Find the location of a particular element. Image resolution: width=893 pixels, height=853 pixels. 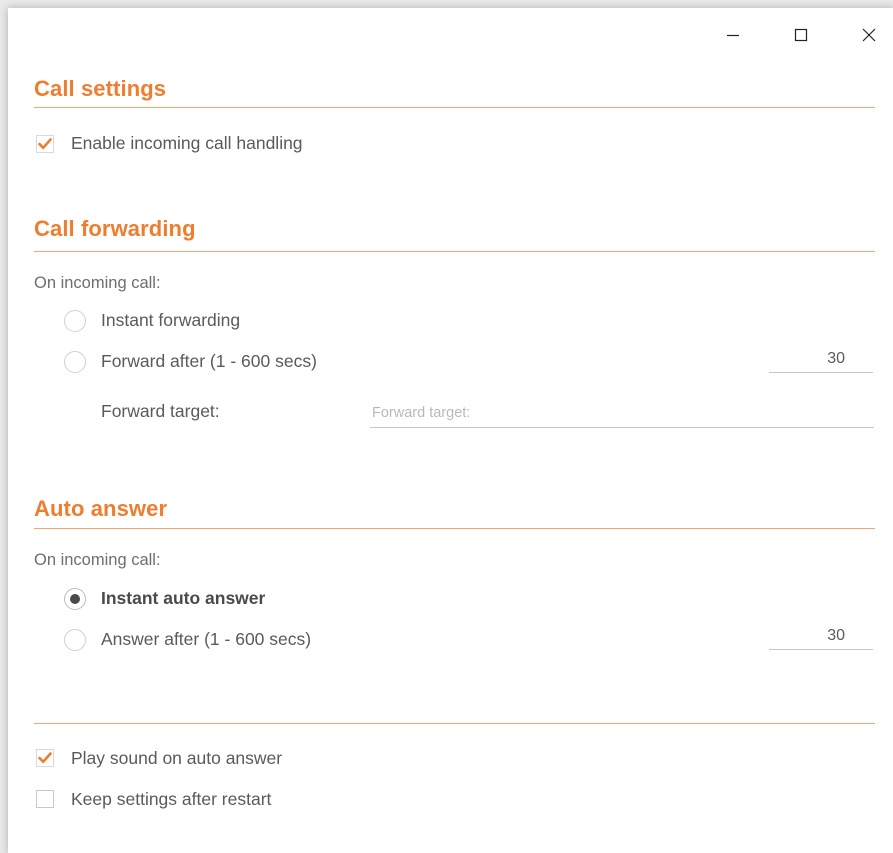

forward-after-seconds-input is located at coordinates (821, 359).